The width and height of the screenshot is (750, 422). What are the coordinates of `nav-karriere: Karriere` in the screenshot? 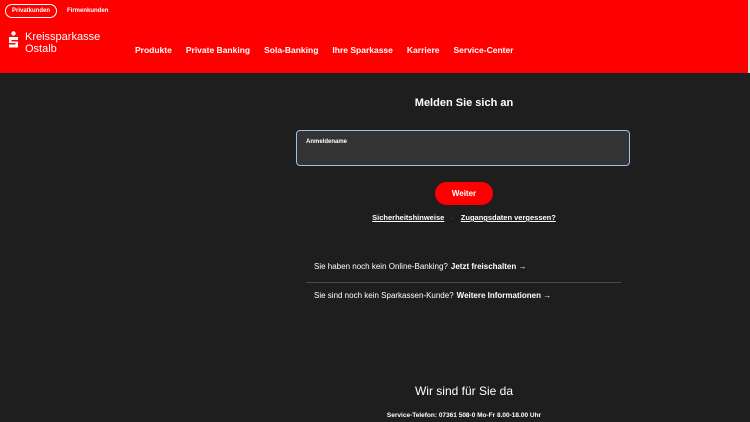 It's located at (423, 50).